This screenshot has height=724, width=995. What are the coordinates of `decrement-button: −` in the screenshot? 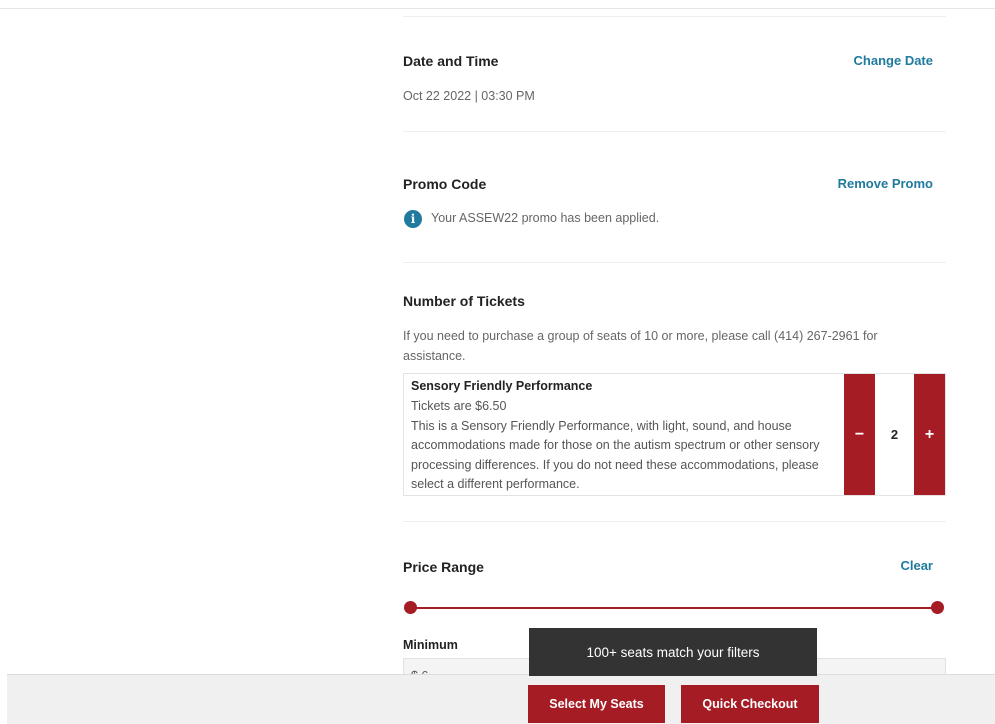 It's located at (859, 434).